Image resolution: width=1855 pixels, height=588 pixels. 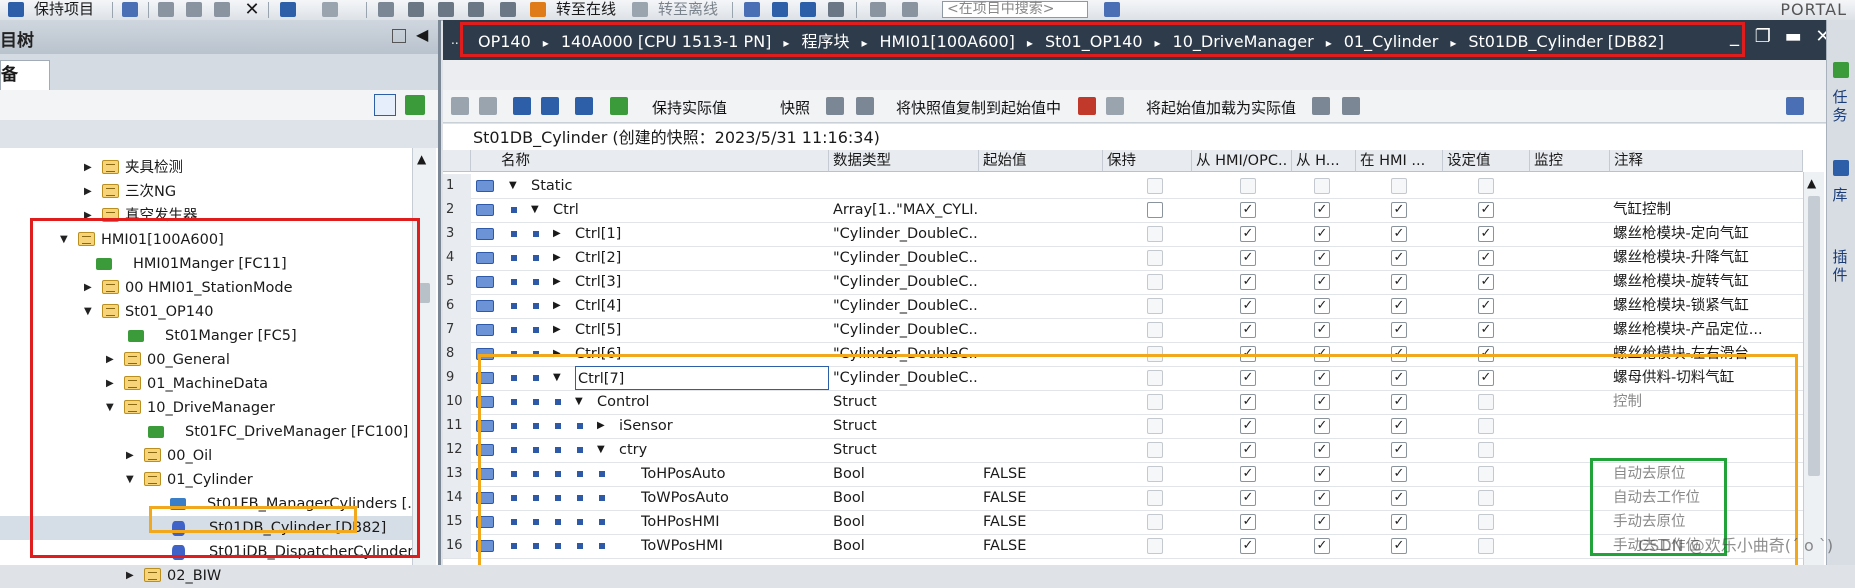 What do you see at coordinates (385, 105) in the screenshot?
I see `overview-icon` at bounding box center [385, 105].